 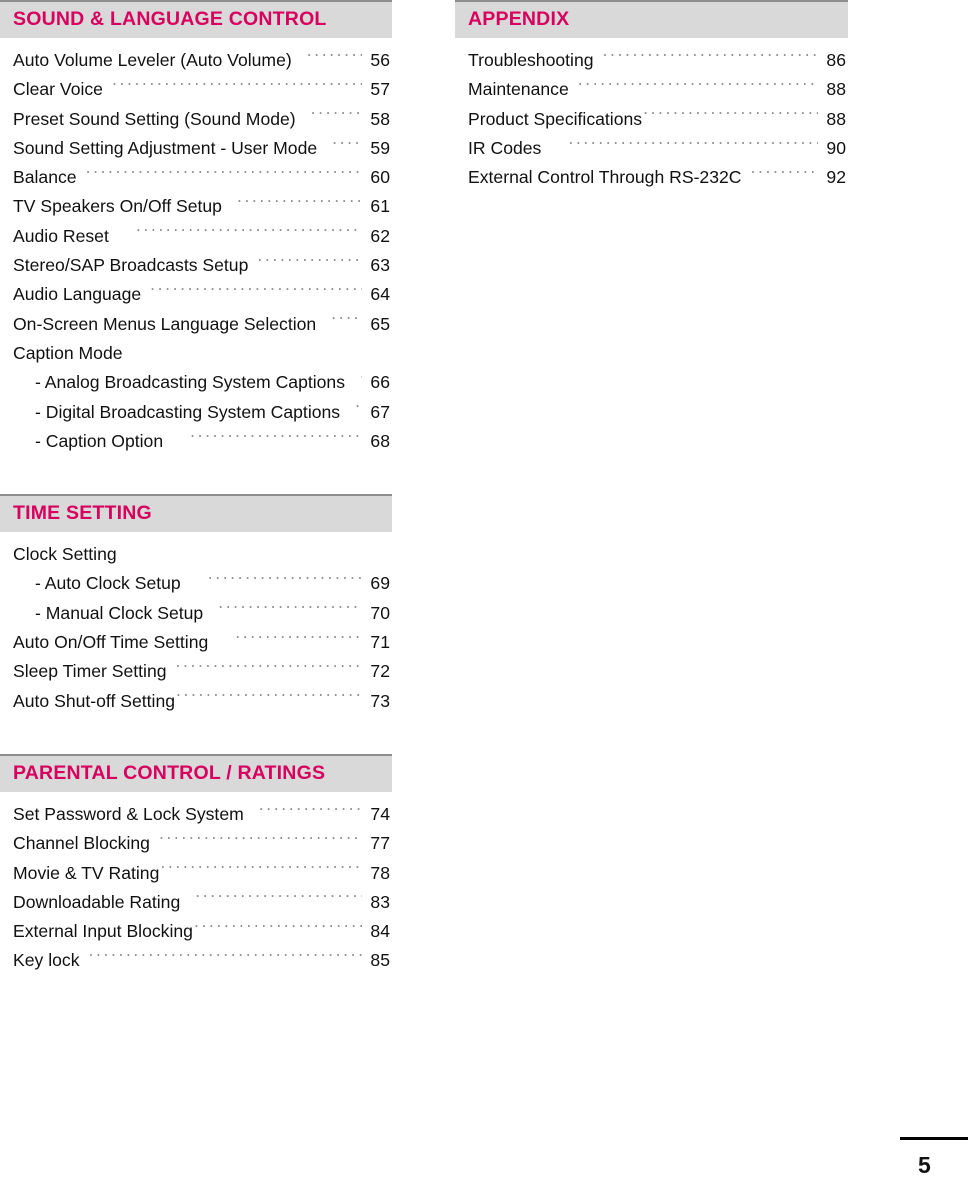 What do you see at coordinates (77, 294) in the screenshot?
I see `toc-entry-label: Audio Language` at bounding box center [77, 294].